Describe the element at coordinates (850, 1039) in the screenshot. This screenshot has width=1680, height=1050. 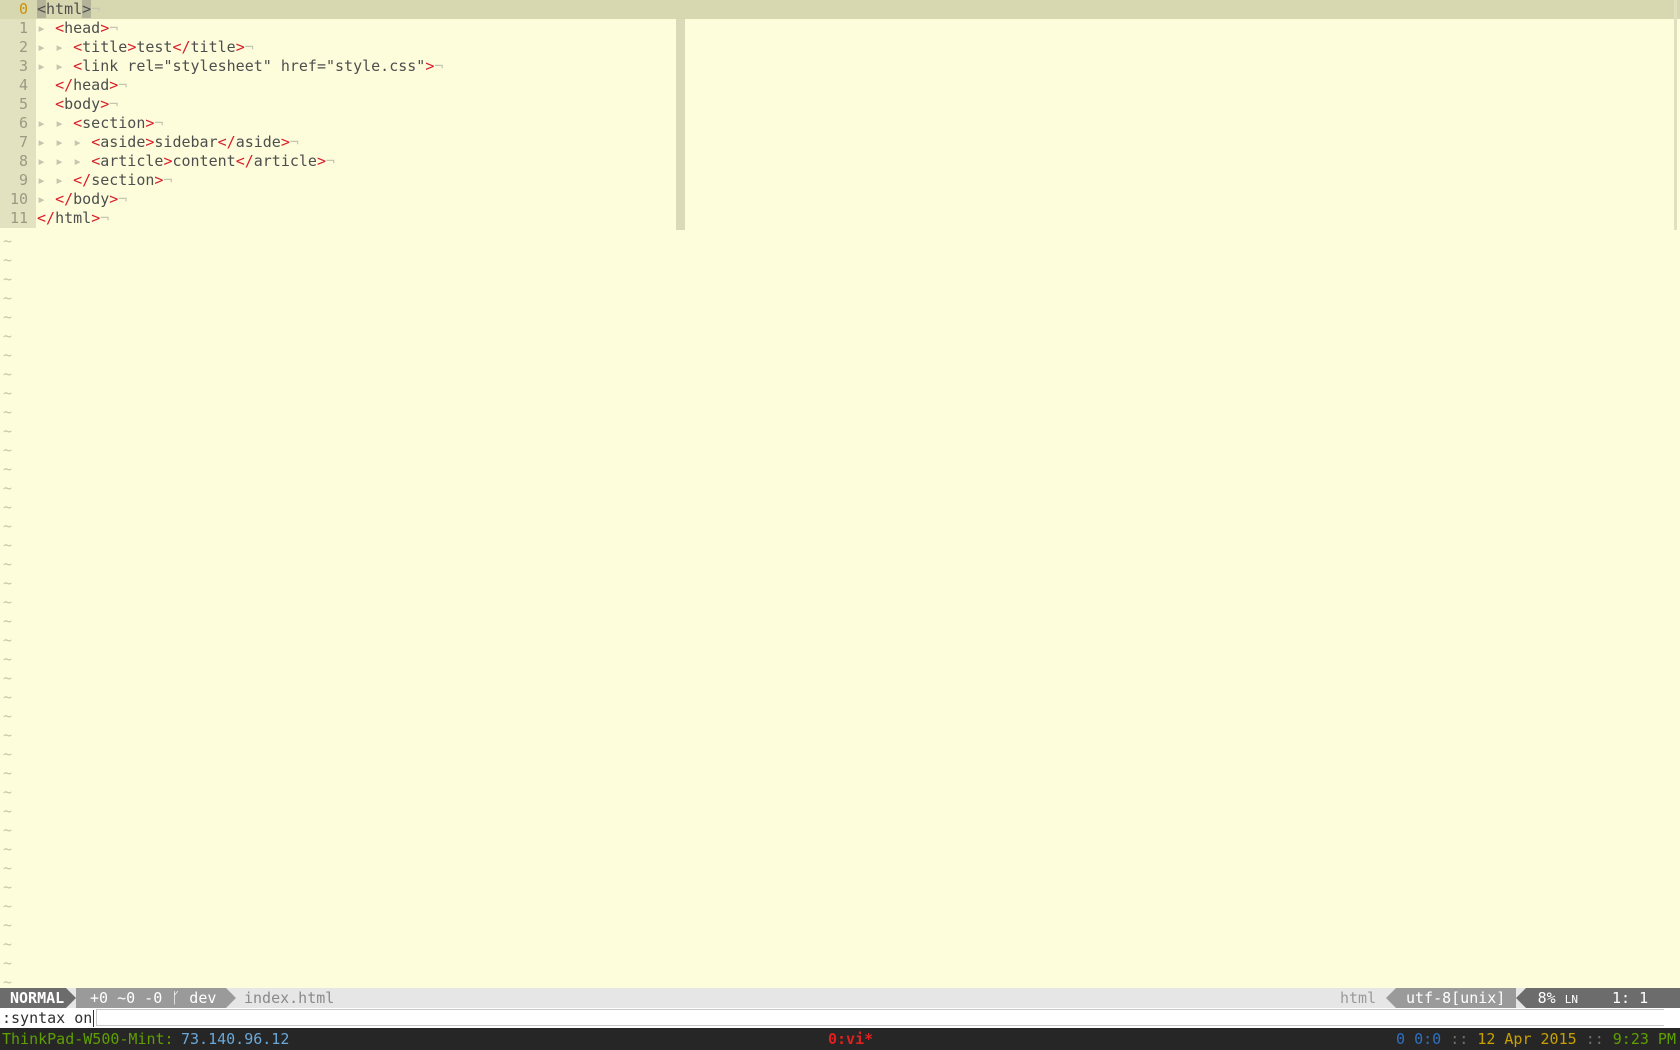
I see `tmux-window-tab: 0:vi*` at that location.